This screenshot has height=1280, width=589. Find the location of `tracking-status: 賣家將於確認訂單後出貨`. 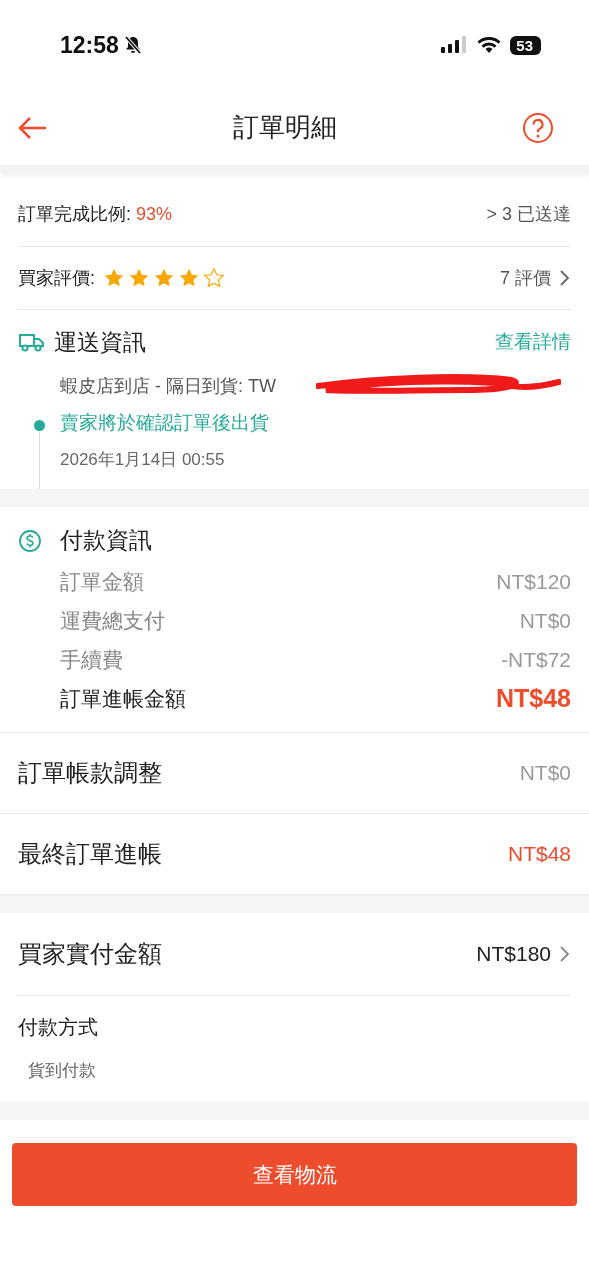

tracking-status: 賣家將於確認訂單後出貨 is located at coordinates (164, 423).